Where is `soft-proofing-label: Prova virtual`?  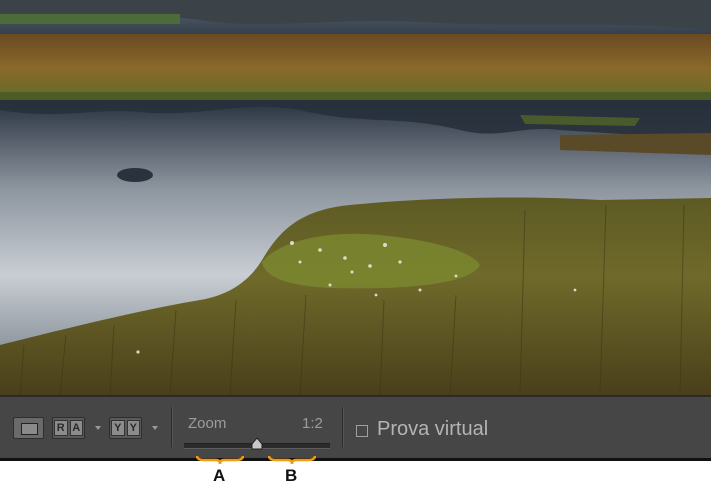
soft-proofing-label: Prova virtual is located at coordinates (432, 429).